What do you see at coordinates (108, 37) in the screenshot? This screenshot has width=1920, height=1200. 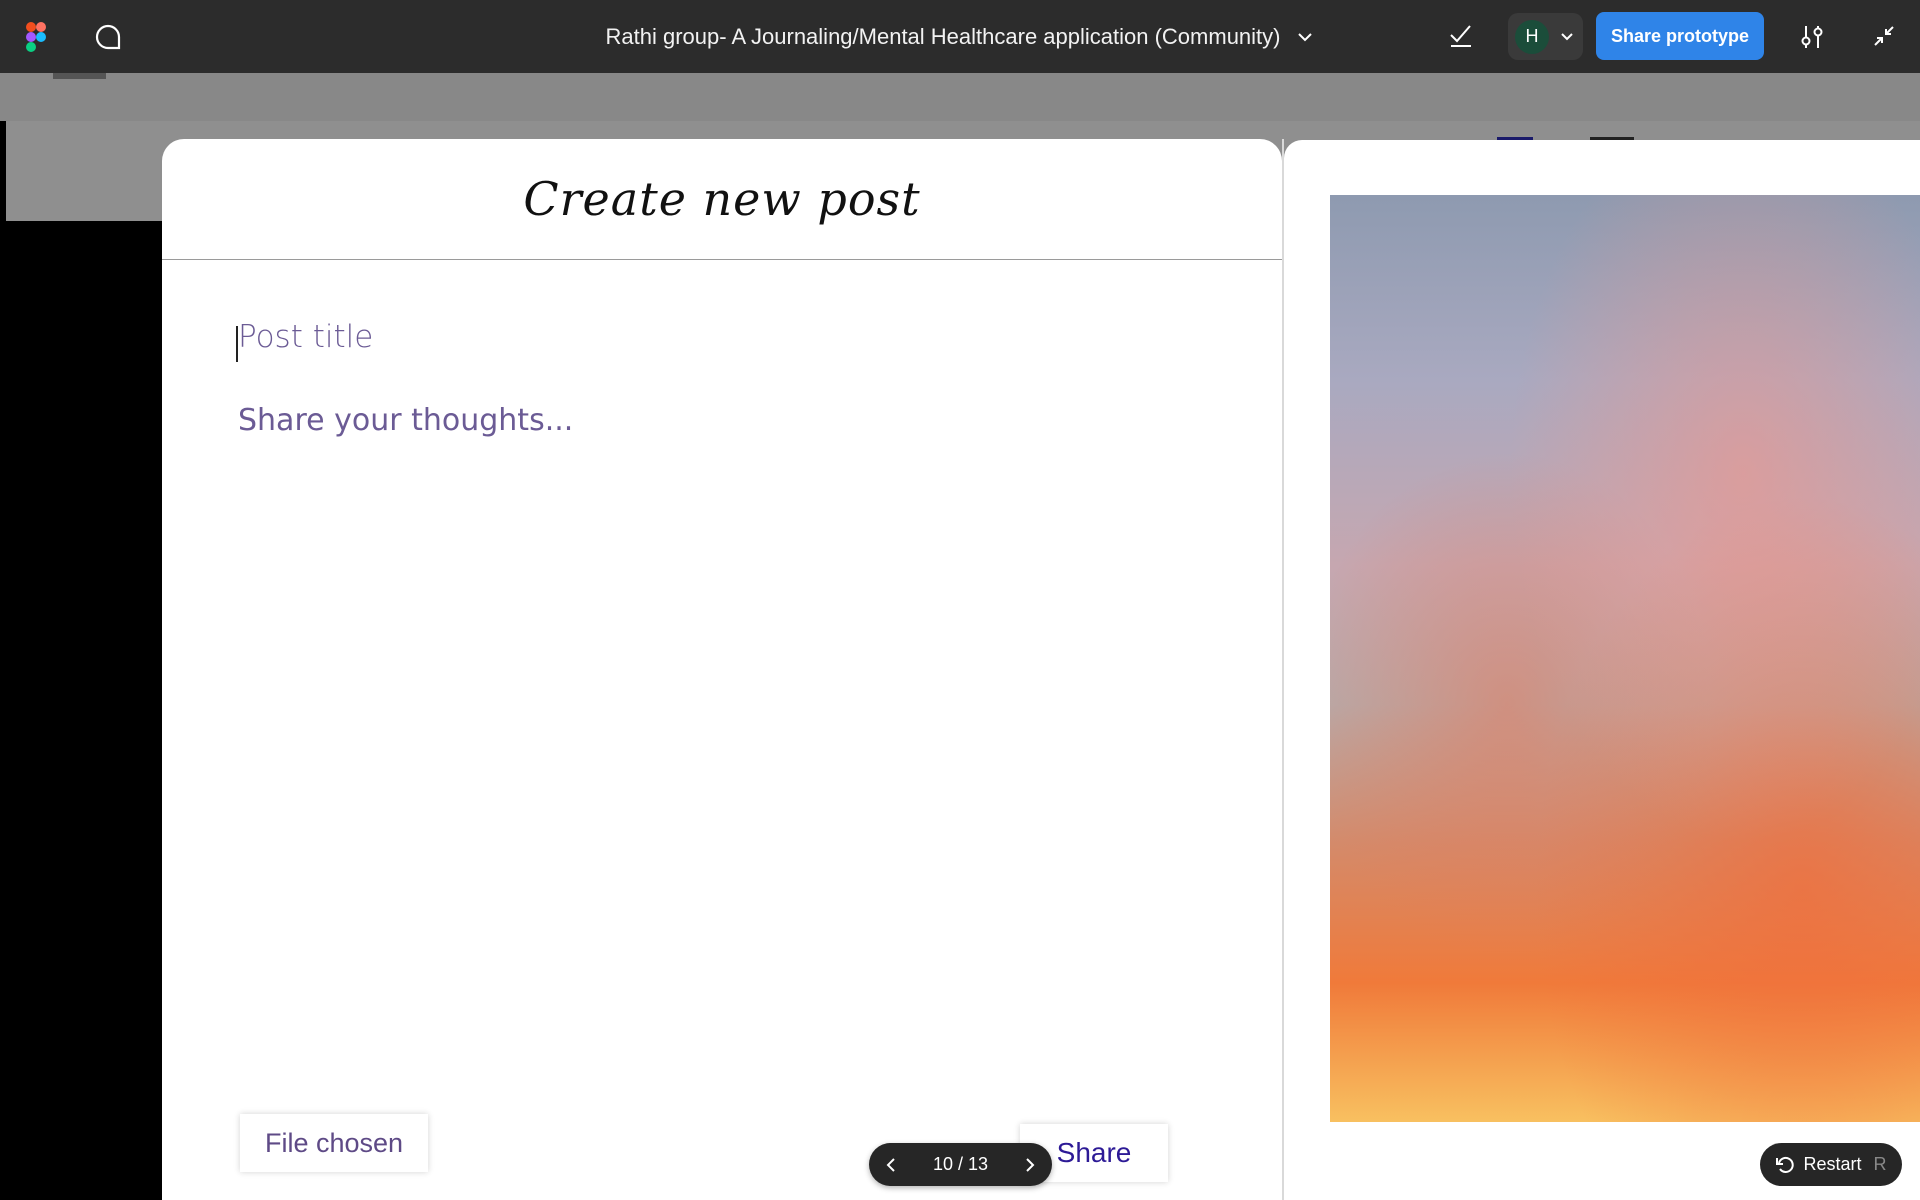 I see `comment-icon` at bounding box center [108, 37].